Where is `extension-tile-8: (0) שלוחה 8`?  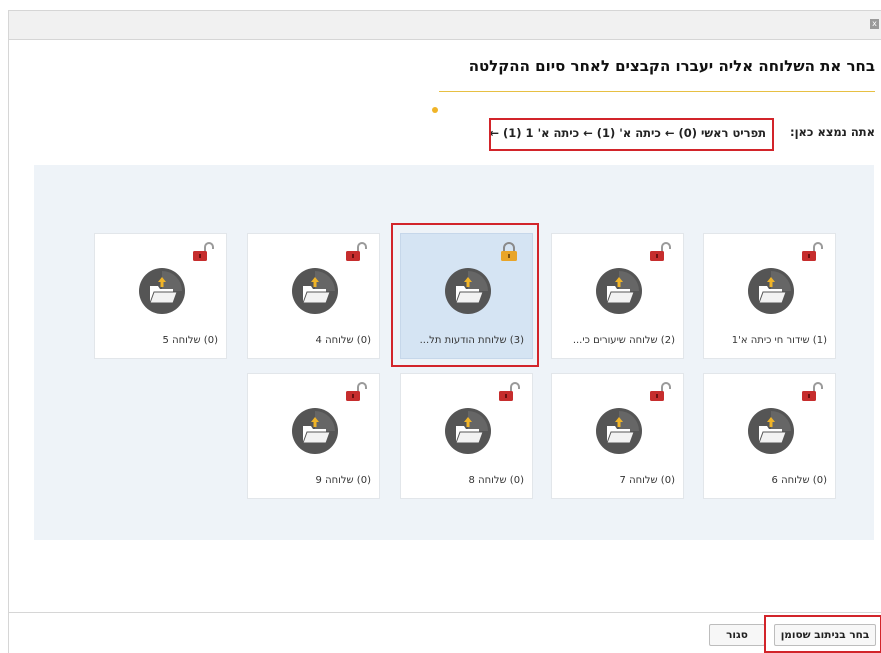
extension-tile-8: (0) שלוחה 8 is located at coordinates (466, 436).